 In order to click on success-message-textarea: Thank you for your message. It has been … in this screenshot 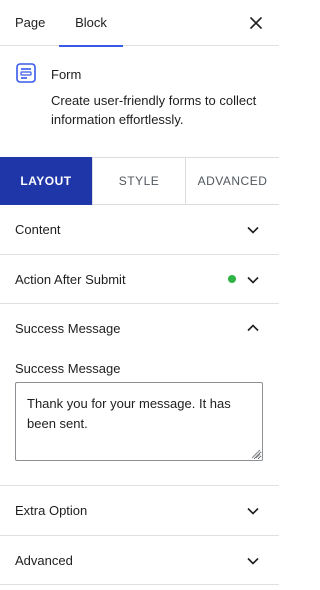, I will do `click(139, 421)`.